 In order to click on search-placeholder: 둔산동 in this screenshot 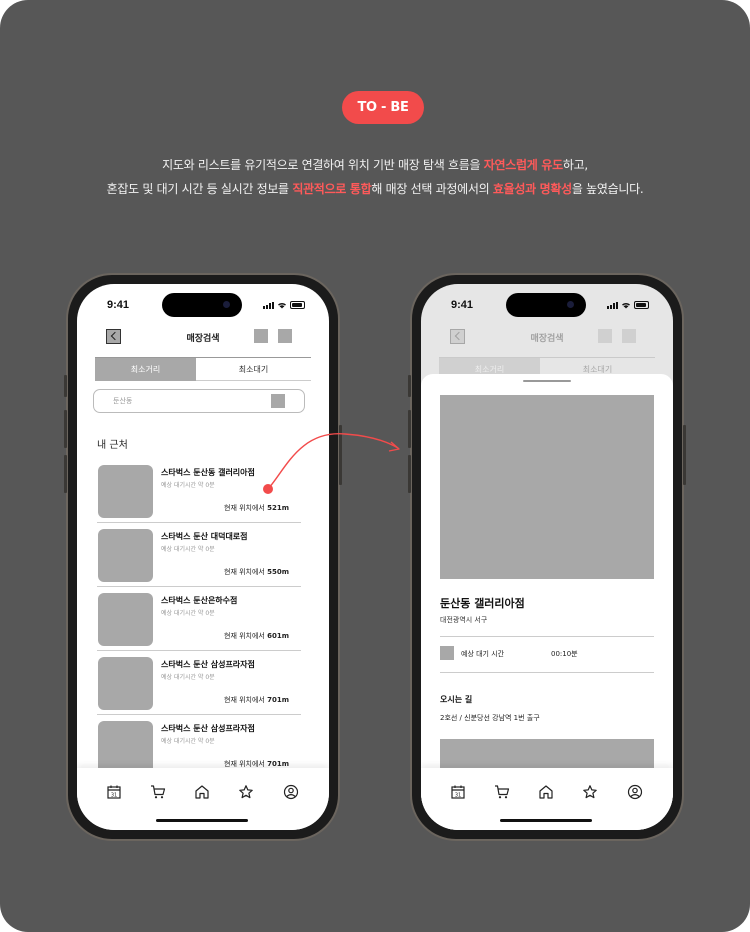, I will do `click(123, 401)`.